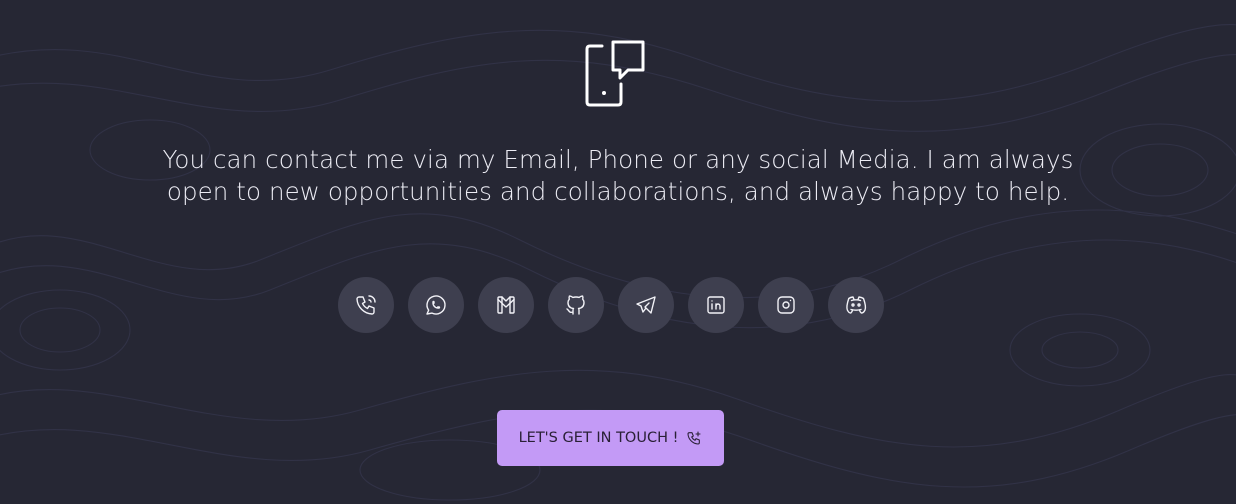 The height and width of the screenshot is (504, 1236). I want to click on github-icon, so click(575, 305).